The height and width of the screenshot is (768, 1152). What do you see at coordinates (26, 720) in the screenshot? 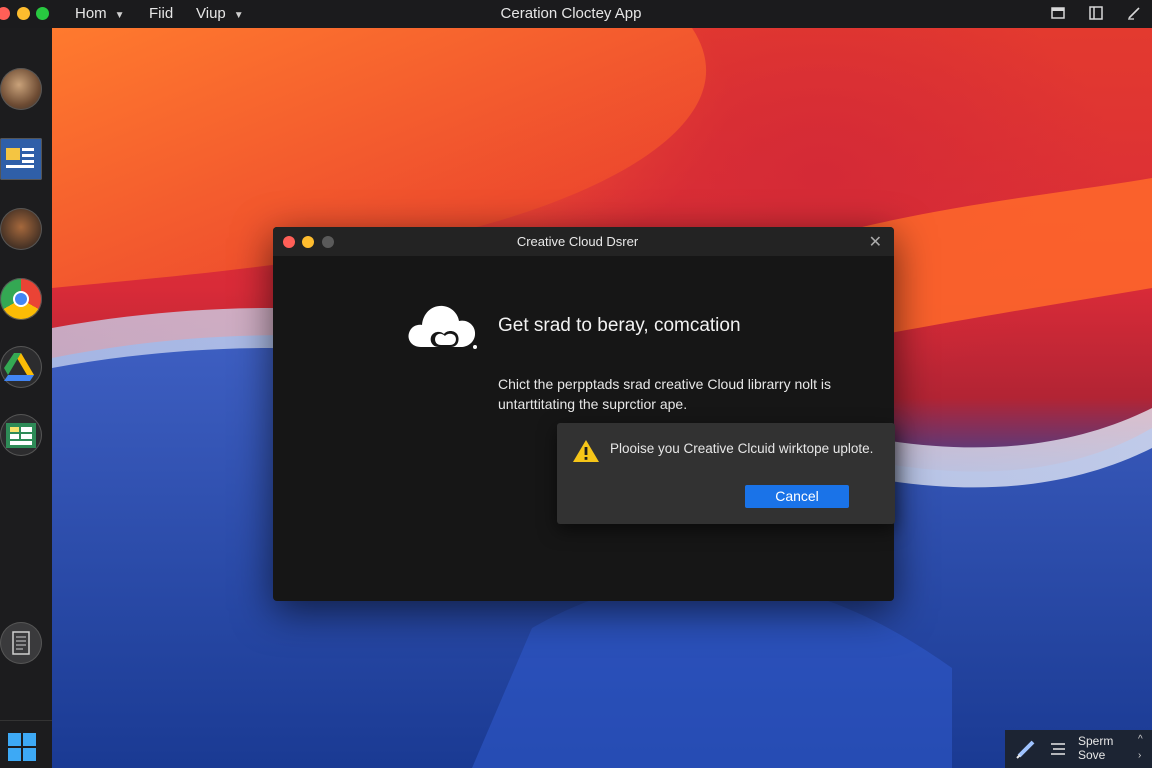
I see `dock-divider` at bounding box center [26, 720].